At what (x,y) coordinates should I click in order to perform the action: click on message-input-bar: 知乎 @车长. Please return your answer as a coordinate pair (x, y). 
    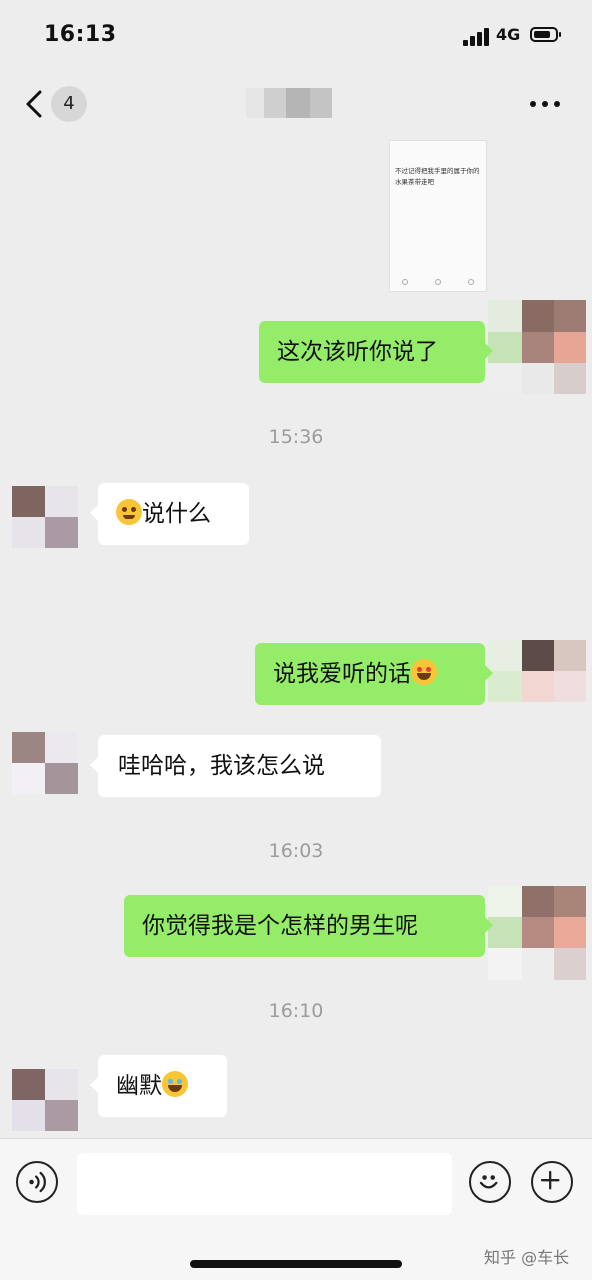
    Looking at the image, I should click on (296, 1209).